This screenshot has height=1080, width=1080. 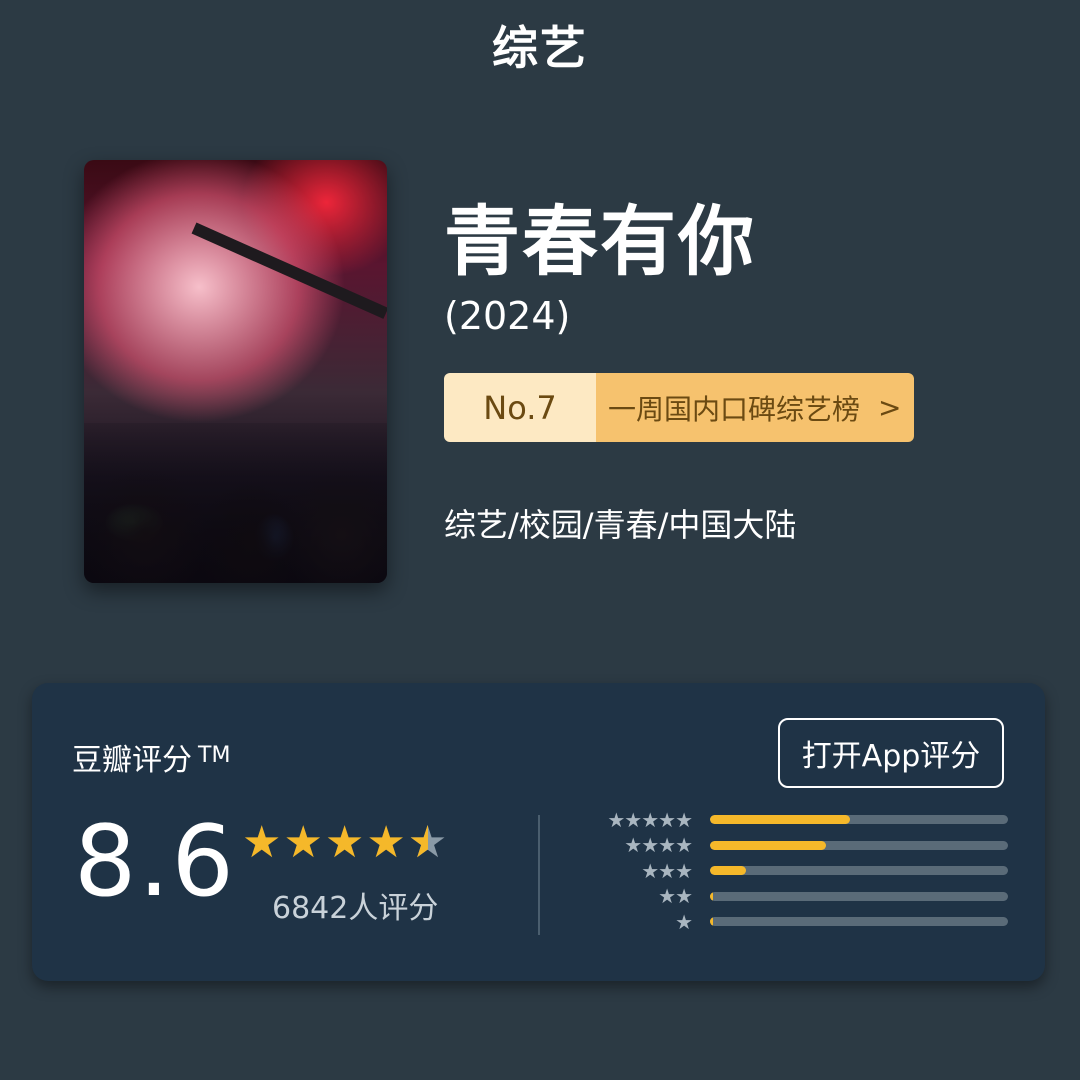 I want to click on distribution-row: ★★★, so click(x=797, y=871).